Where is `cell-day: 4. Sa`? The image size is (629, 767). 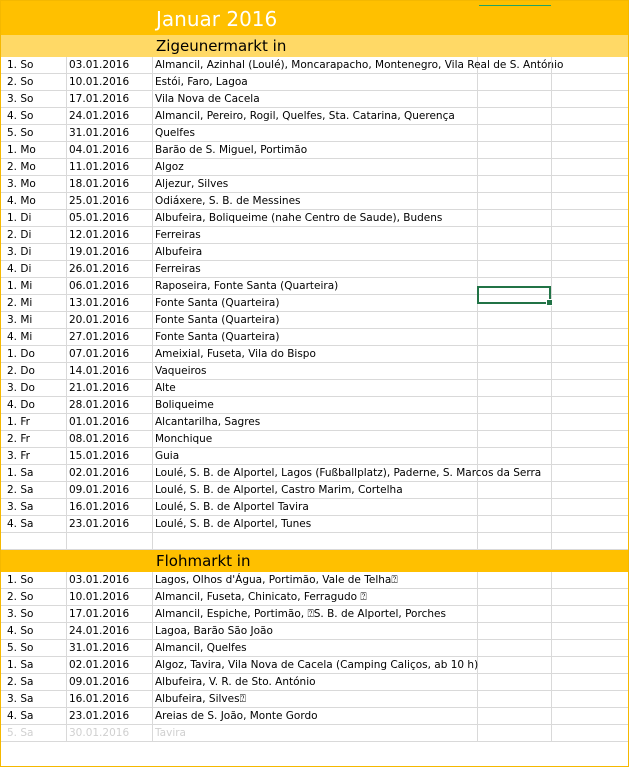
cell-day: 4. Sa is located at coordinates (36, 716).